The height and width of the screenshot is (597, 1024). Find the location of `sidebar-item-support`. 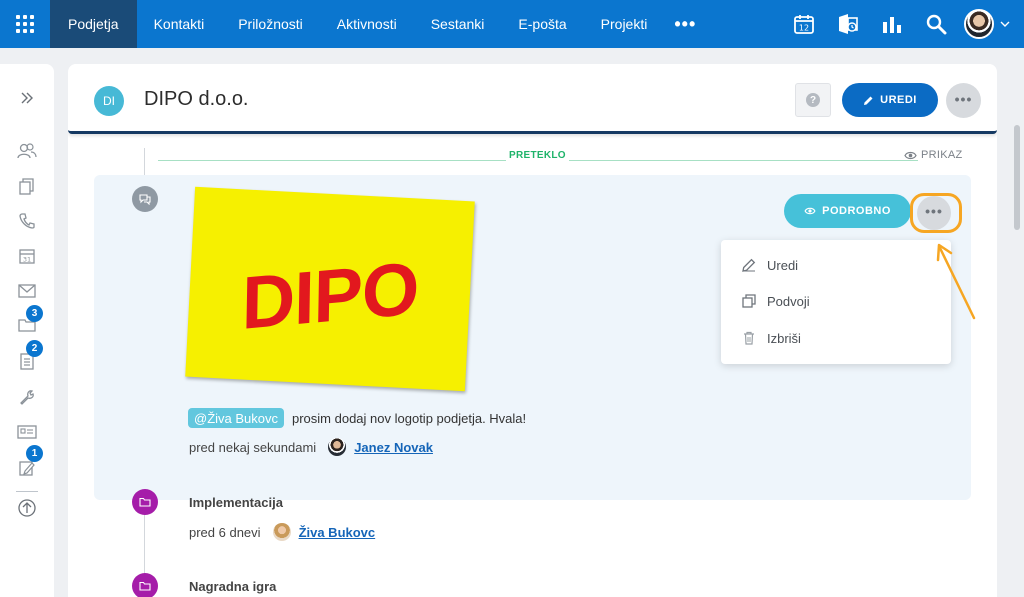

sidebar-item-support is located at coordinates (27, 397).